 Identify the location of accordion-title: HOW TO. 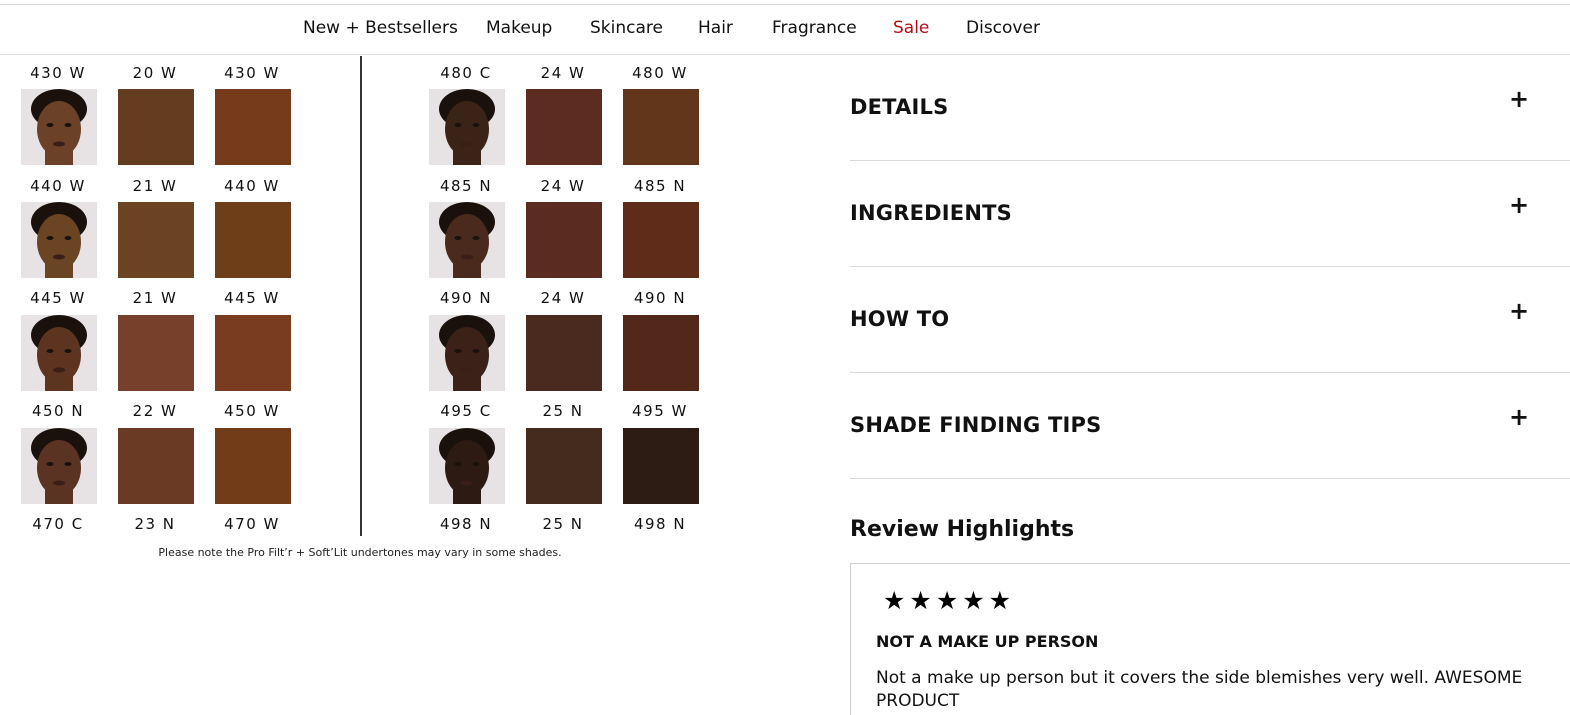
(900, 319).